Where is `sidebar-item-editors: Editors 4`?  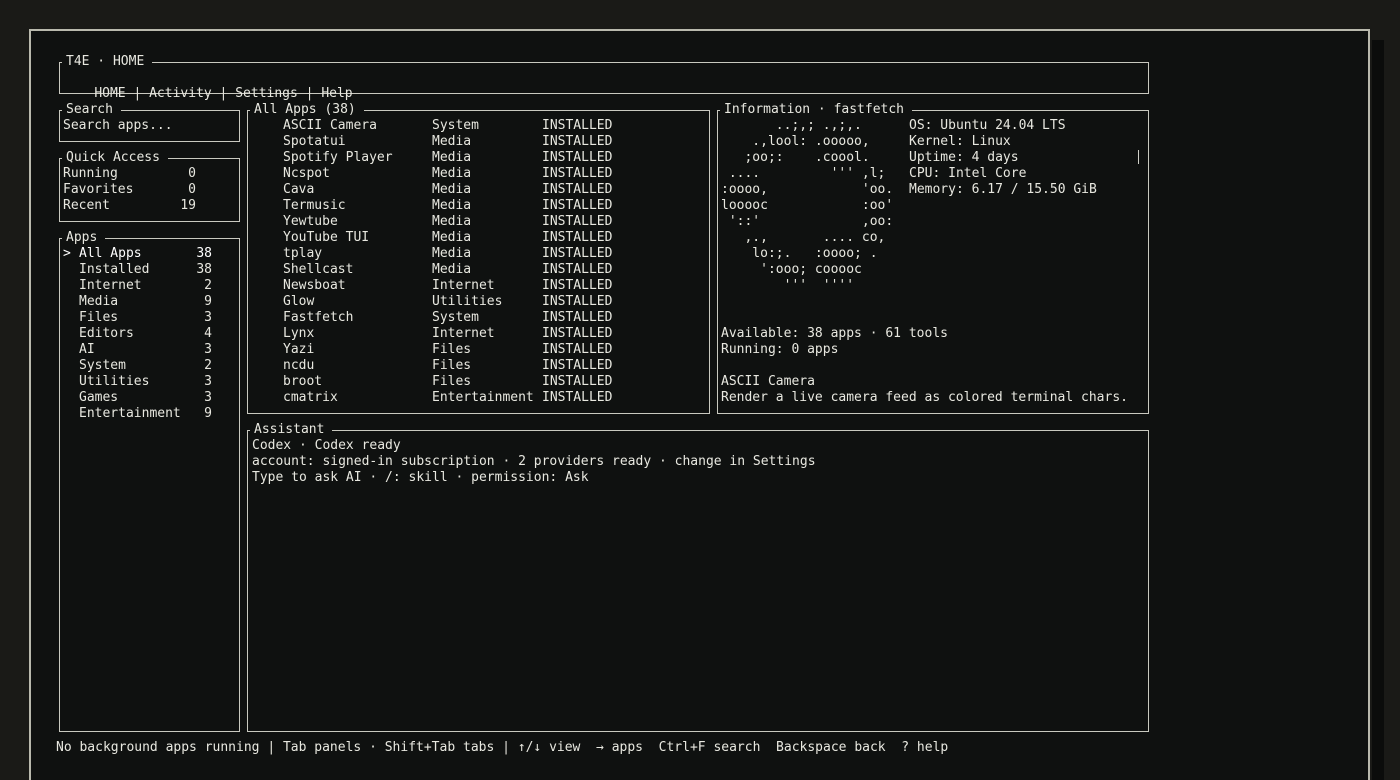 sidebar-item-editors: Editors 4 is located at coordinates (149, 334).